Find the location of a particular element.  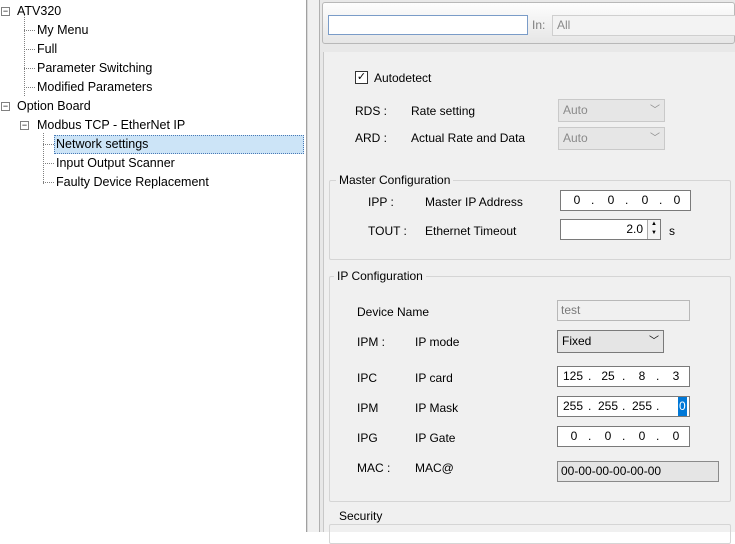

tree-item-modified-parameters: Modified Parameters is located at coordinates (94, 87).